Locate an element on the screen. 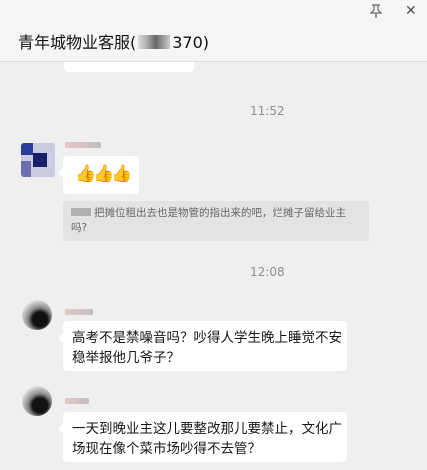 The width and height of the screenshot is (427, 470). message-bubble: 一天到晚业主这儿要整改那儿要禁止，文化广 场现在像个菜市场吵得不去管？ is located at coordinates (202, 437).